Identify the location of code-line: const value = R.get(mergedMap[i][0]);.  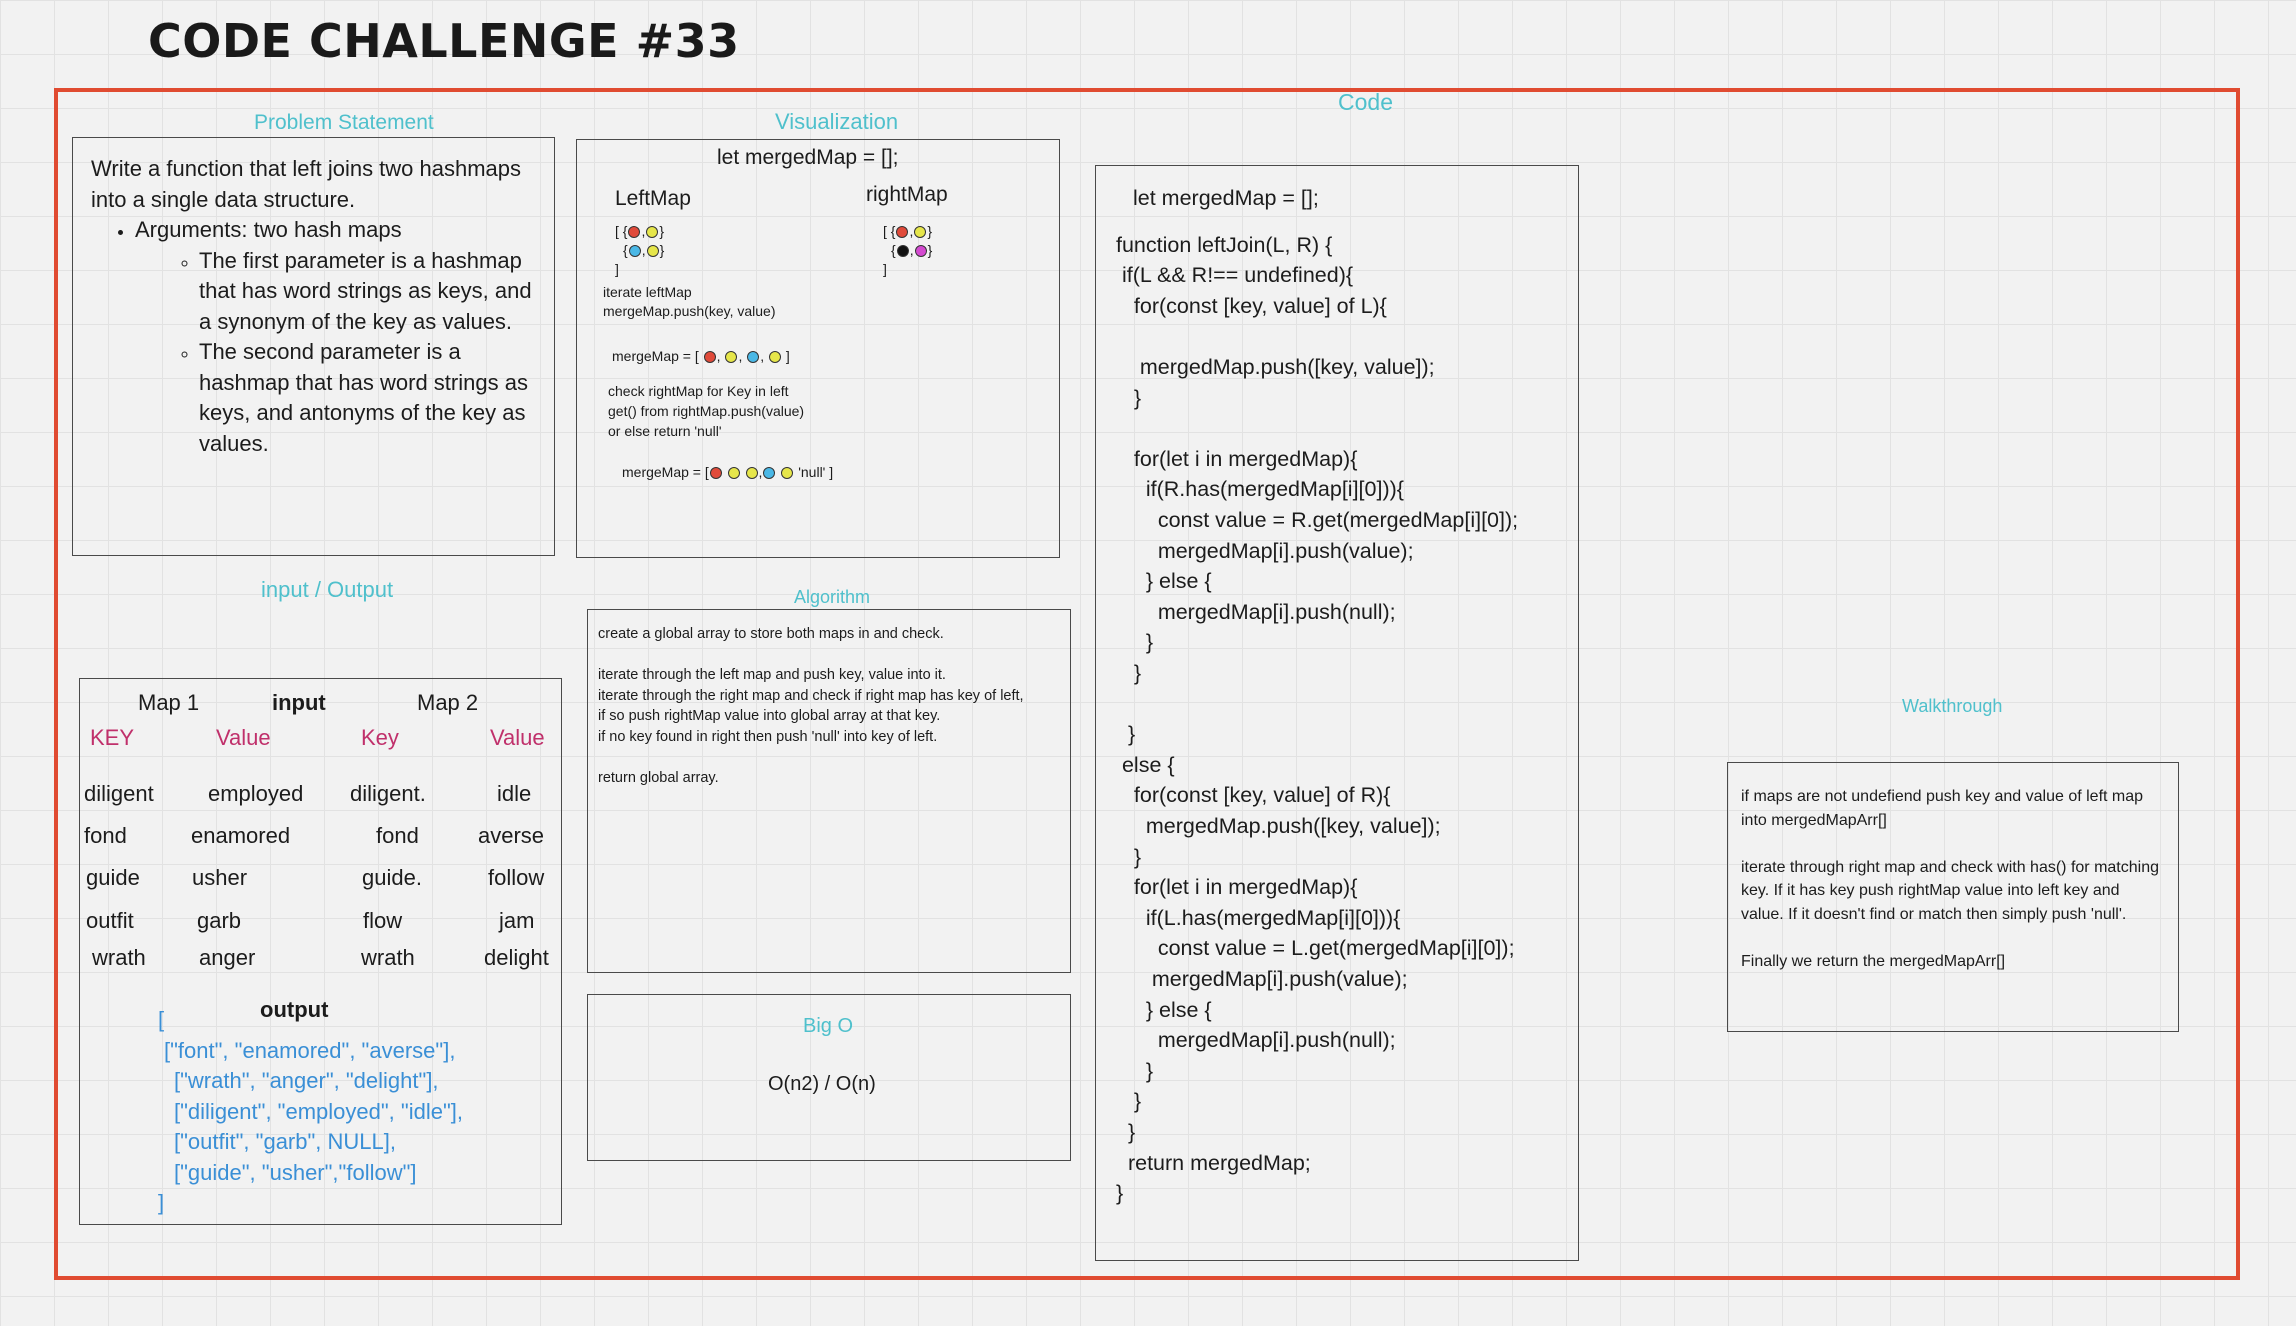
(1317, 520).